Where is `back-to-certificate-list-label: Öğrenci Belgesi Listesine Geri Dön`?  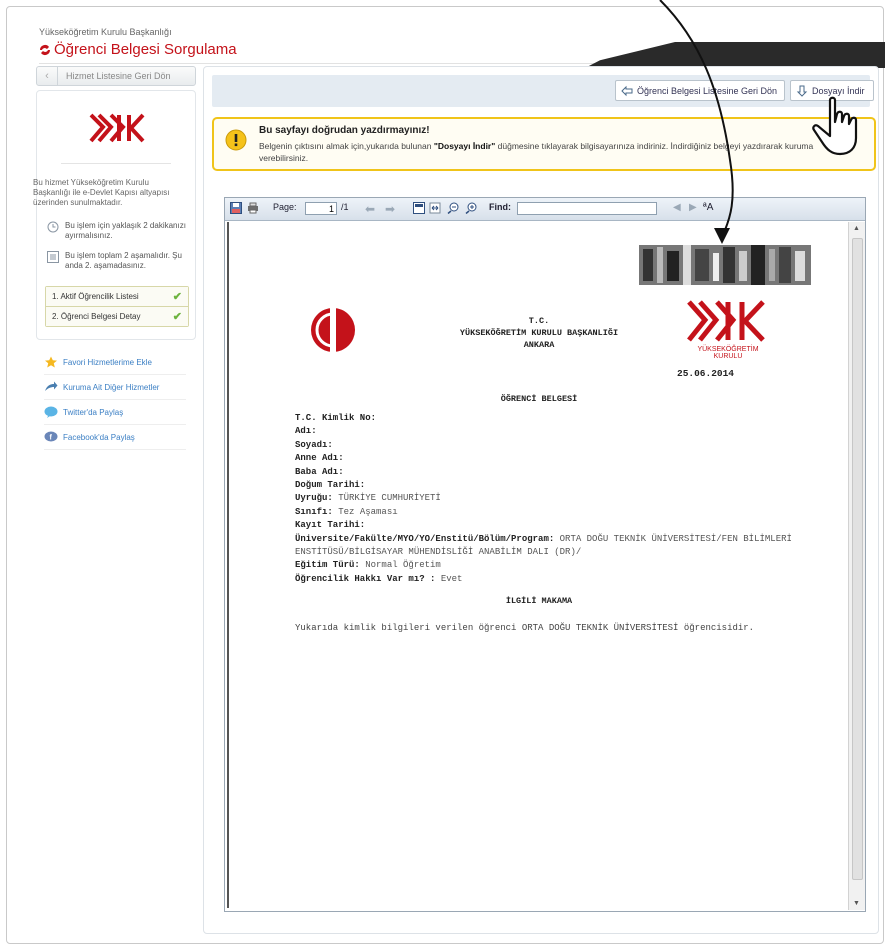
back-to-certificate-list-label: Öğrenci Belgesi Listesine Geri Dön is located at coordinates (707, 90).